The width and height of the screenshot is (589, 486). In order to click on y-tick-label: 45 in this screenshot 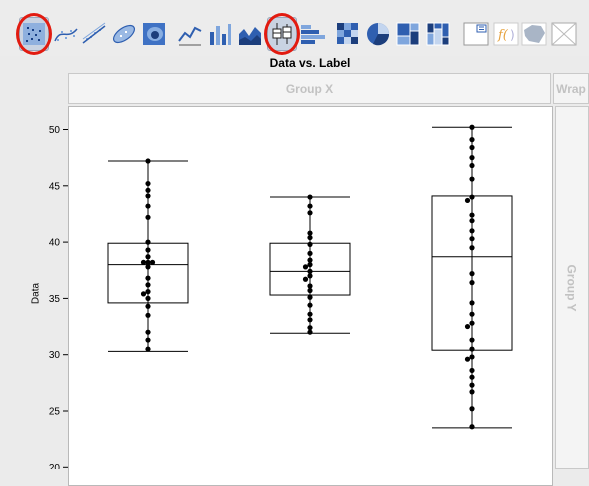, I will do `click(55, 186)`.